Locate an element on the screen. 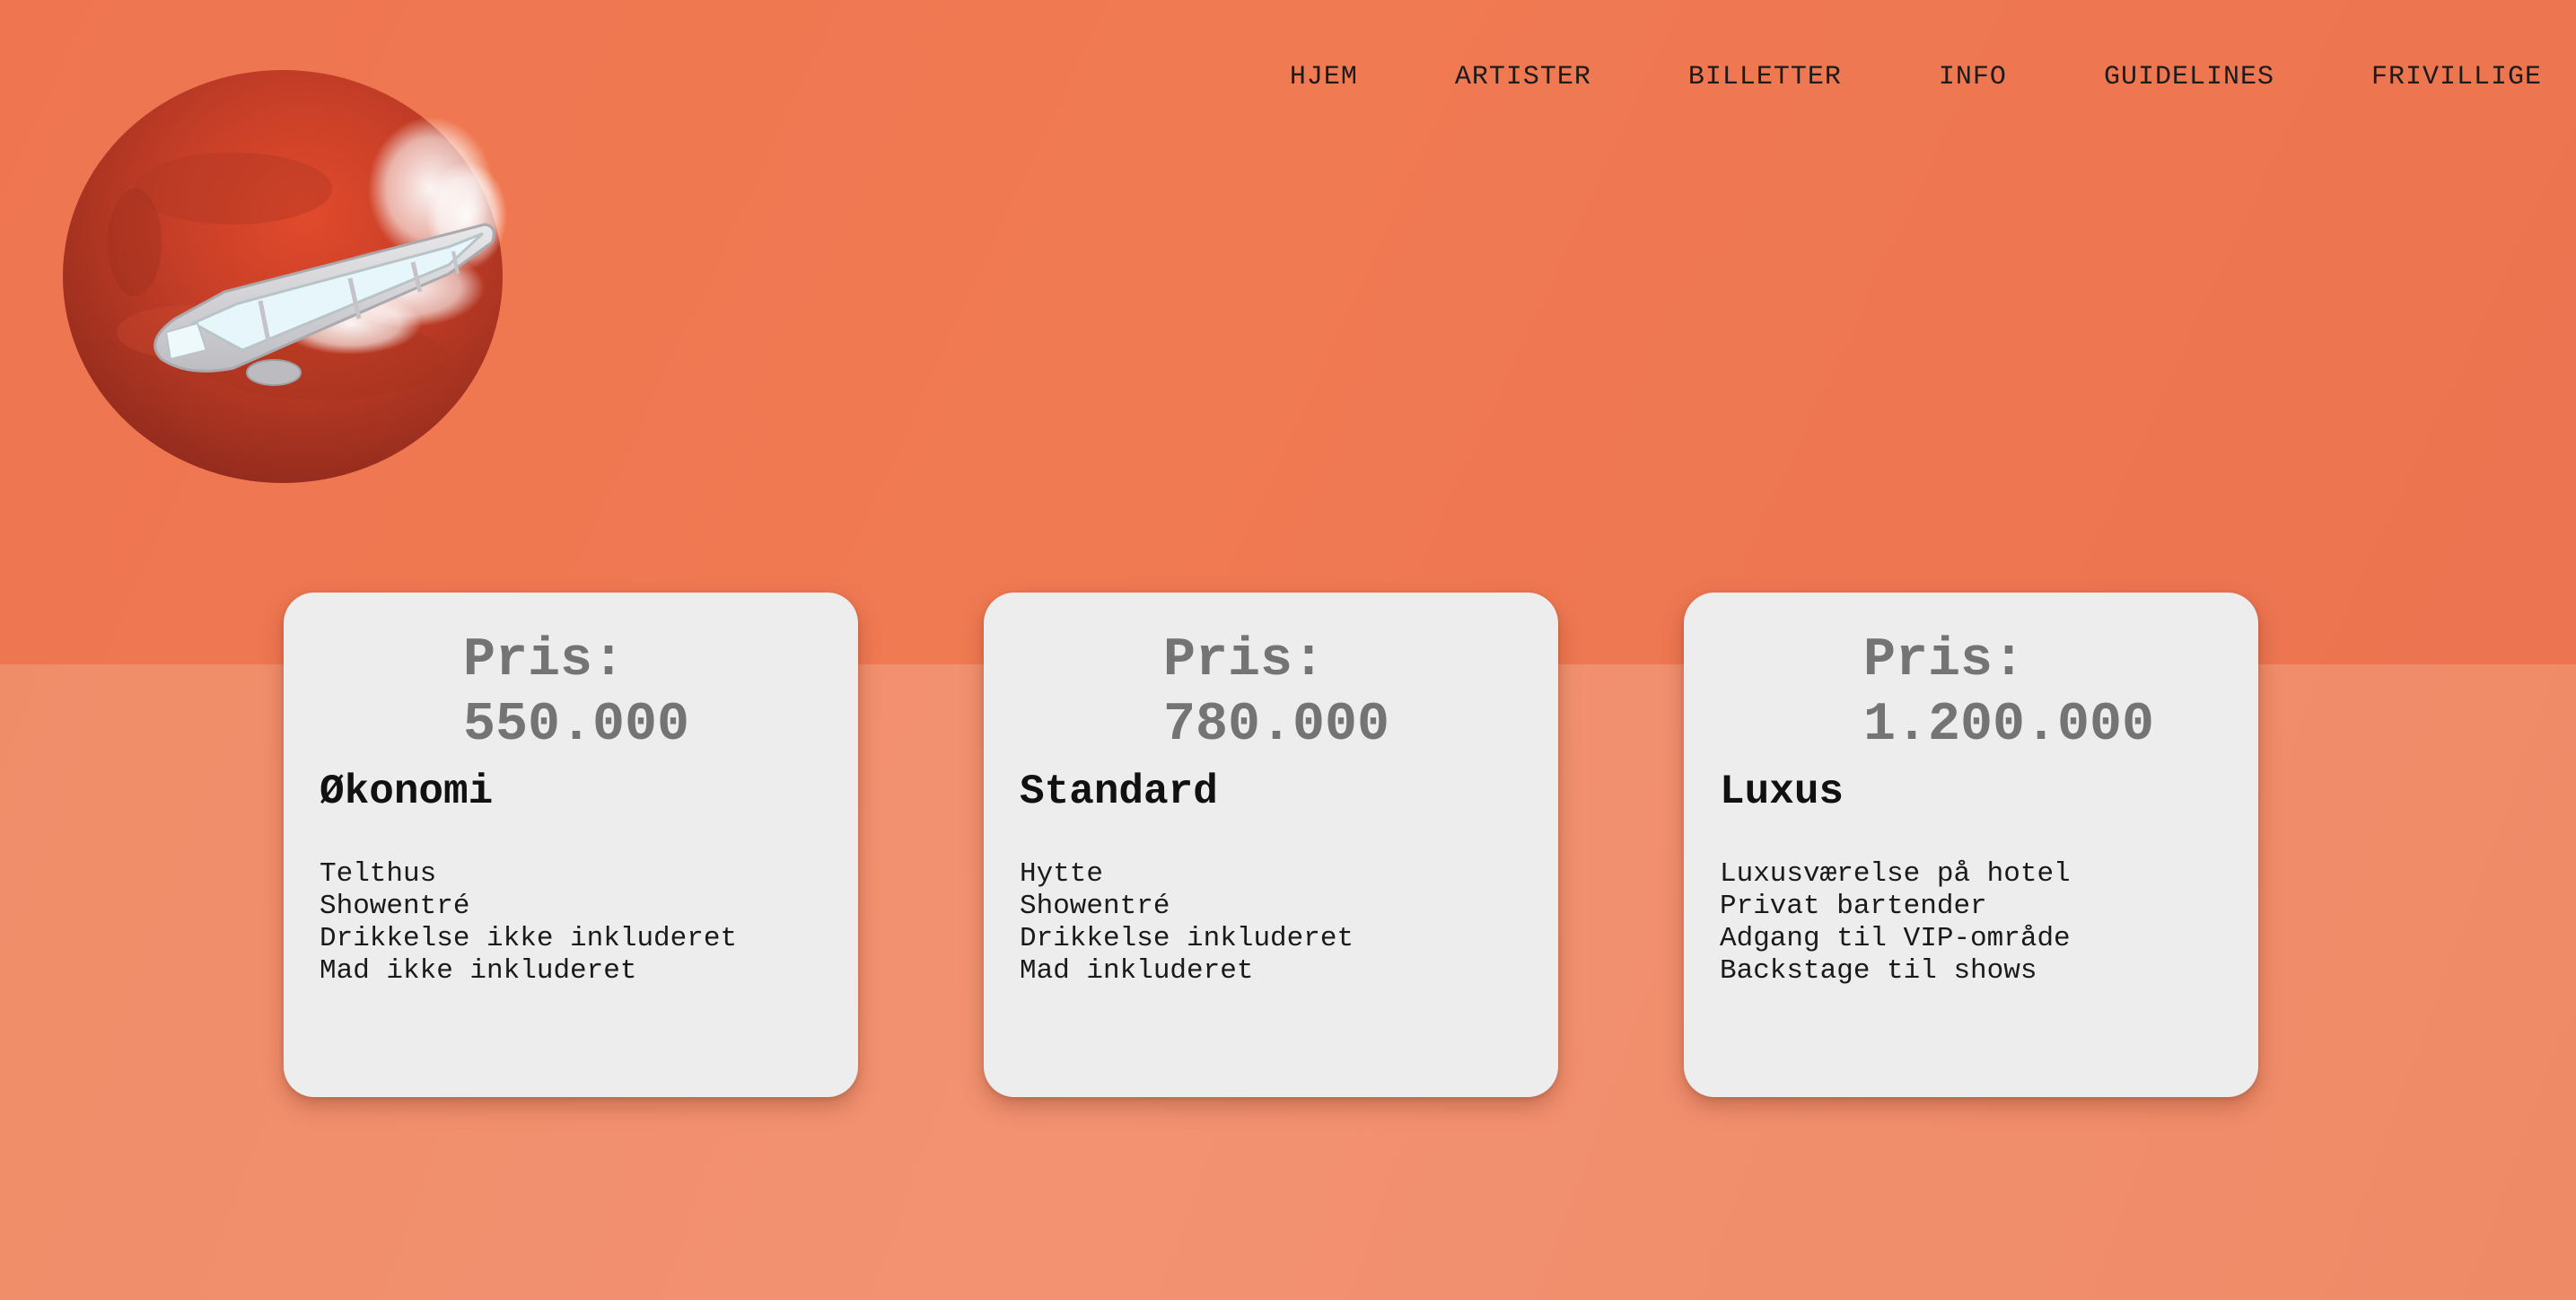 The image size is (2576, 1300). price-value: 550.000 is located at coordinates (576, 725).